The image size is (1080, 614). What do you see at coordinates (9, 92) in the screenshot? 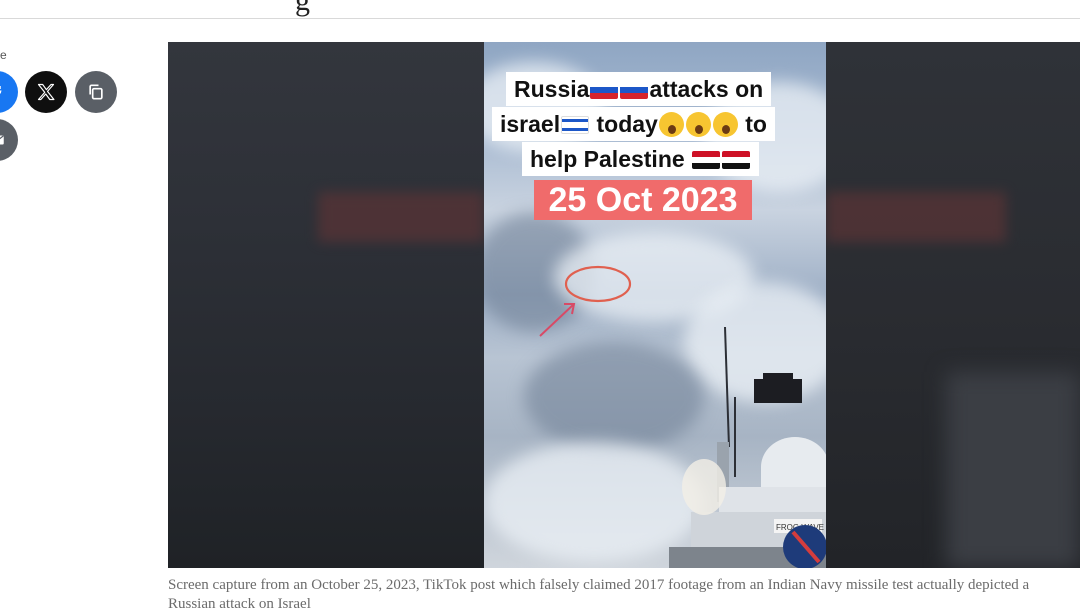
I see `share-facebook-button` at bounding box center [9, 92].